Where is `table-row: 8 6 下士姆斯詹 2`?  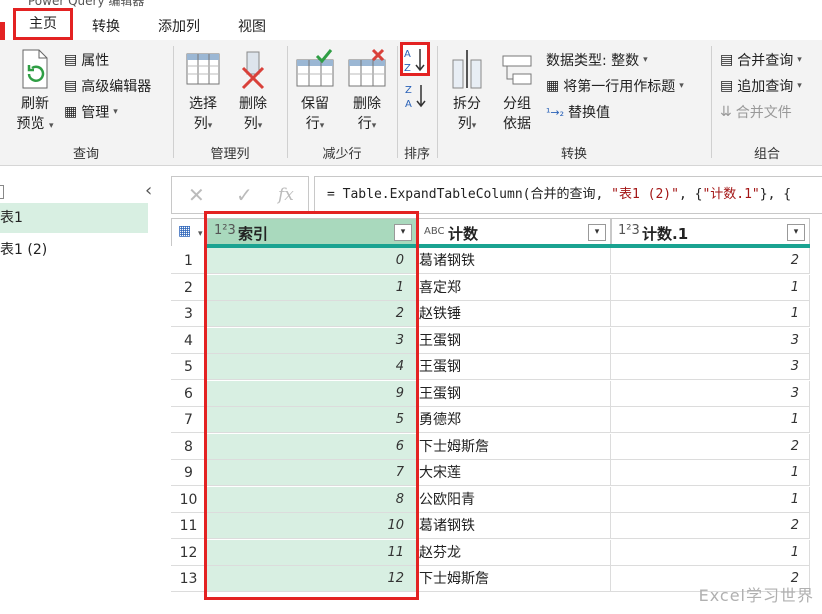
table-row: 8 6 下士姆斯詹 2 is located at coordinates (496, 446).